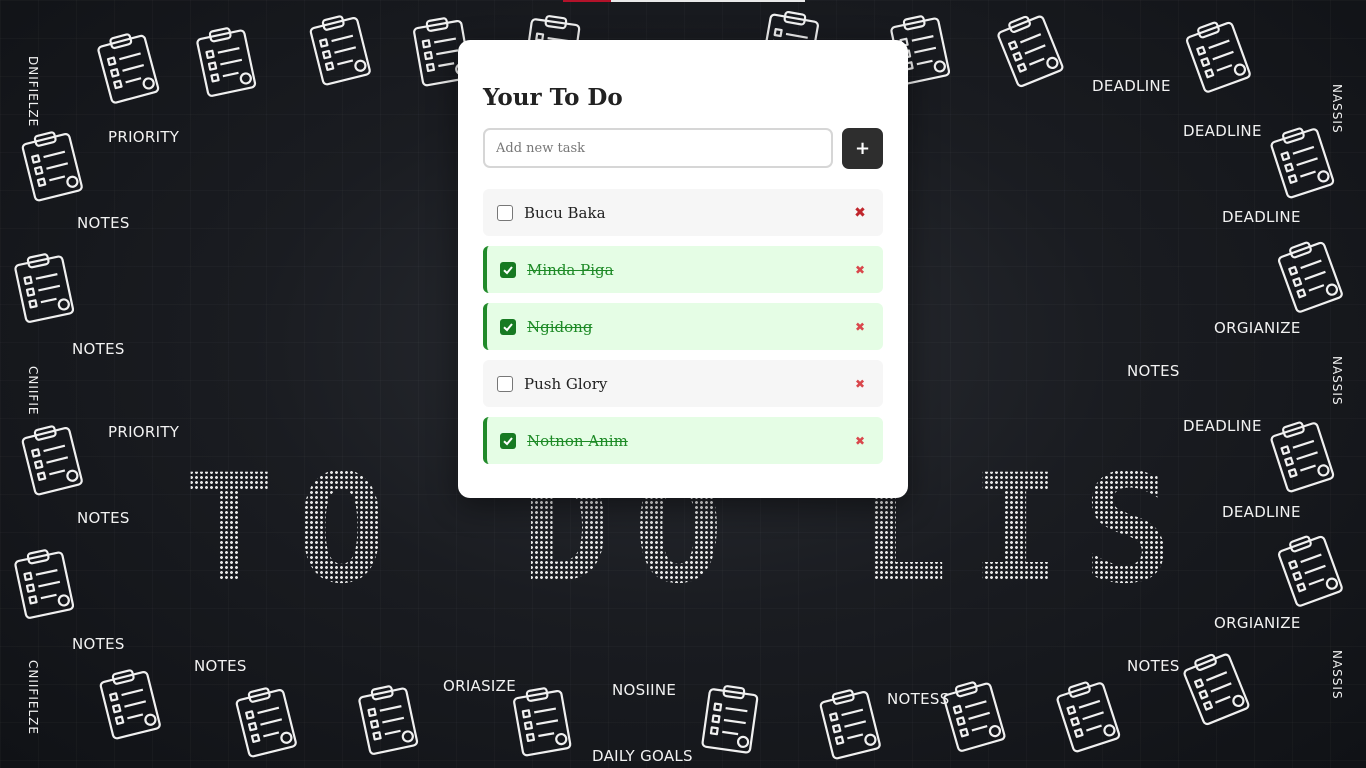  What do you see at coordinates (33, 391) in the screenshot?
I see `bg-side-word: CNIIFIE` at bounding box center [33, 391].